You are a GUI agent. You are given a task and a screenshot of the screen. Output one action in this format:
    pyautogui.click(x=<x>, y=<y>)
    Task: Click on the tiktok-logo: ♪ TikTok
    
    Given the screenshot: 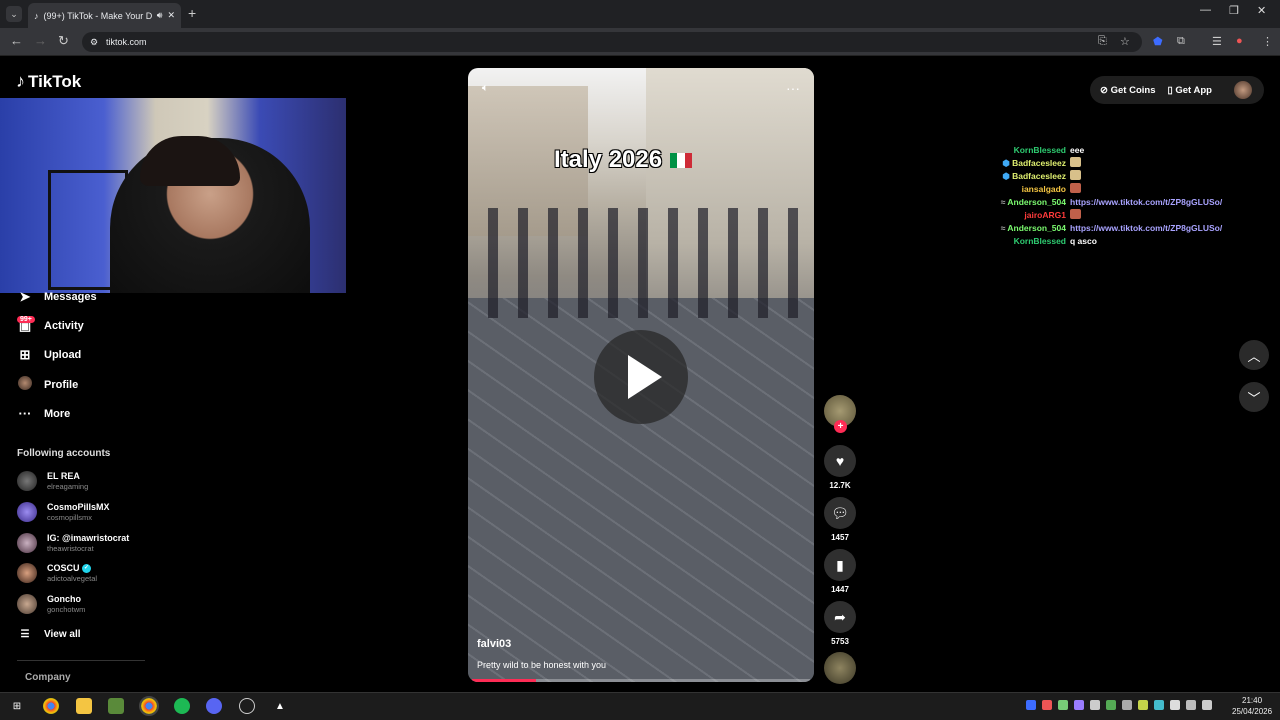 What is the action you would take?
    pyautogui.click(x=48, y=81)
    